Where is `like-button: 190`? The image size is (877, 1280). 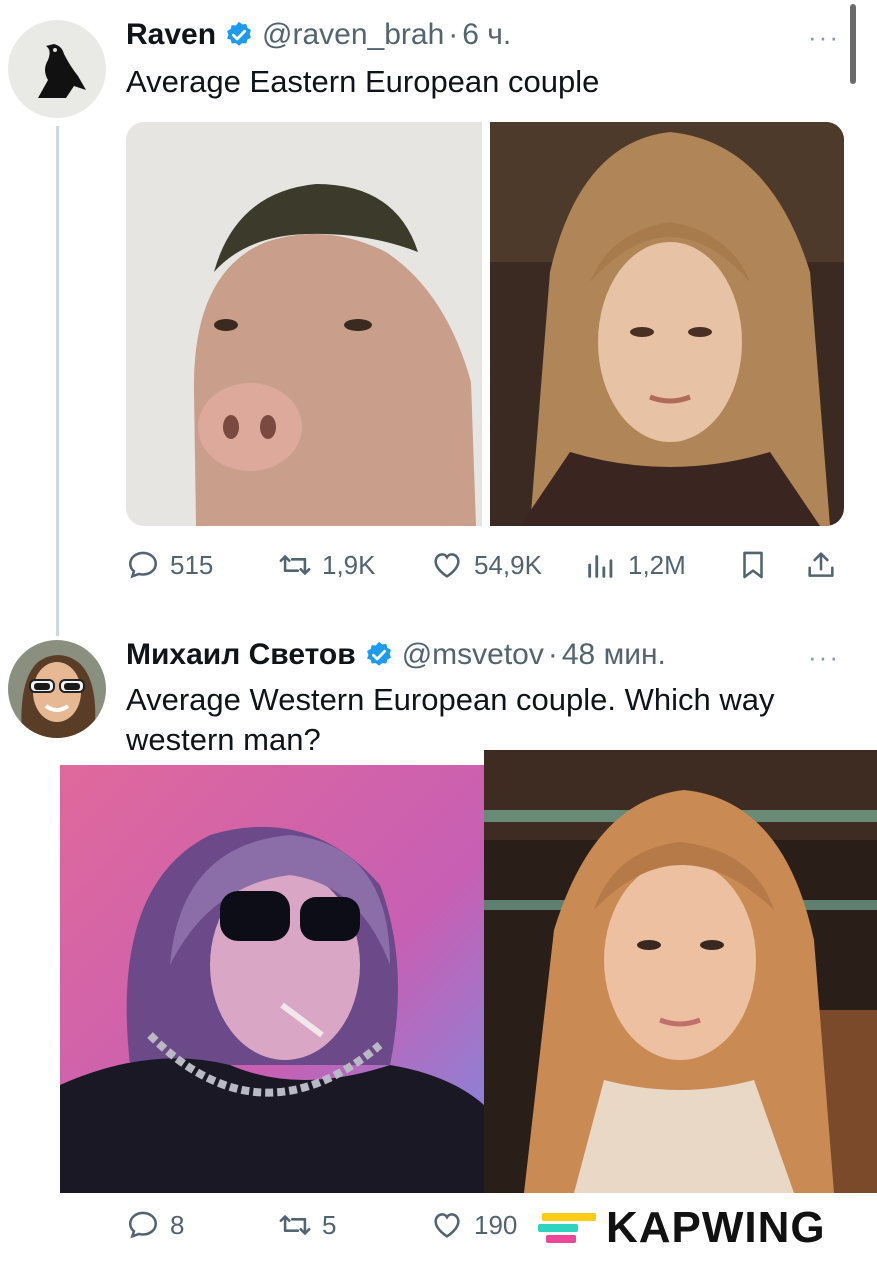 like-button: 190 is located at coordinates (473, 1225).